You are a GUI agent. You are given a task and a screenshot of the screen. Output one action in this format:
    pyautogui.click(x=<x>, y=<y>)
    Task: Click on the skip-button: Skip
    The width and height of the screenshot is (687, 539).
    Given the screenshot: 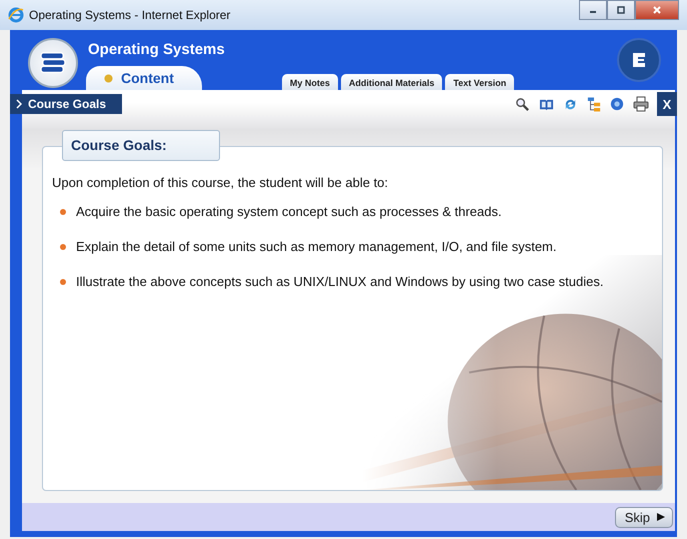 What is the action you would take?
    pyautogui.click(x=643, y=517)
    